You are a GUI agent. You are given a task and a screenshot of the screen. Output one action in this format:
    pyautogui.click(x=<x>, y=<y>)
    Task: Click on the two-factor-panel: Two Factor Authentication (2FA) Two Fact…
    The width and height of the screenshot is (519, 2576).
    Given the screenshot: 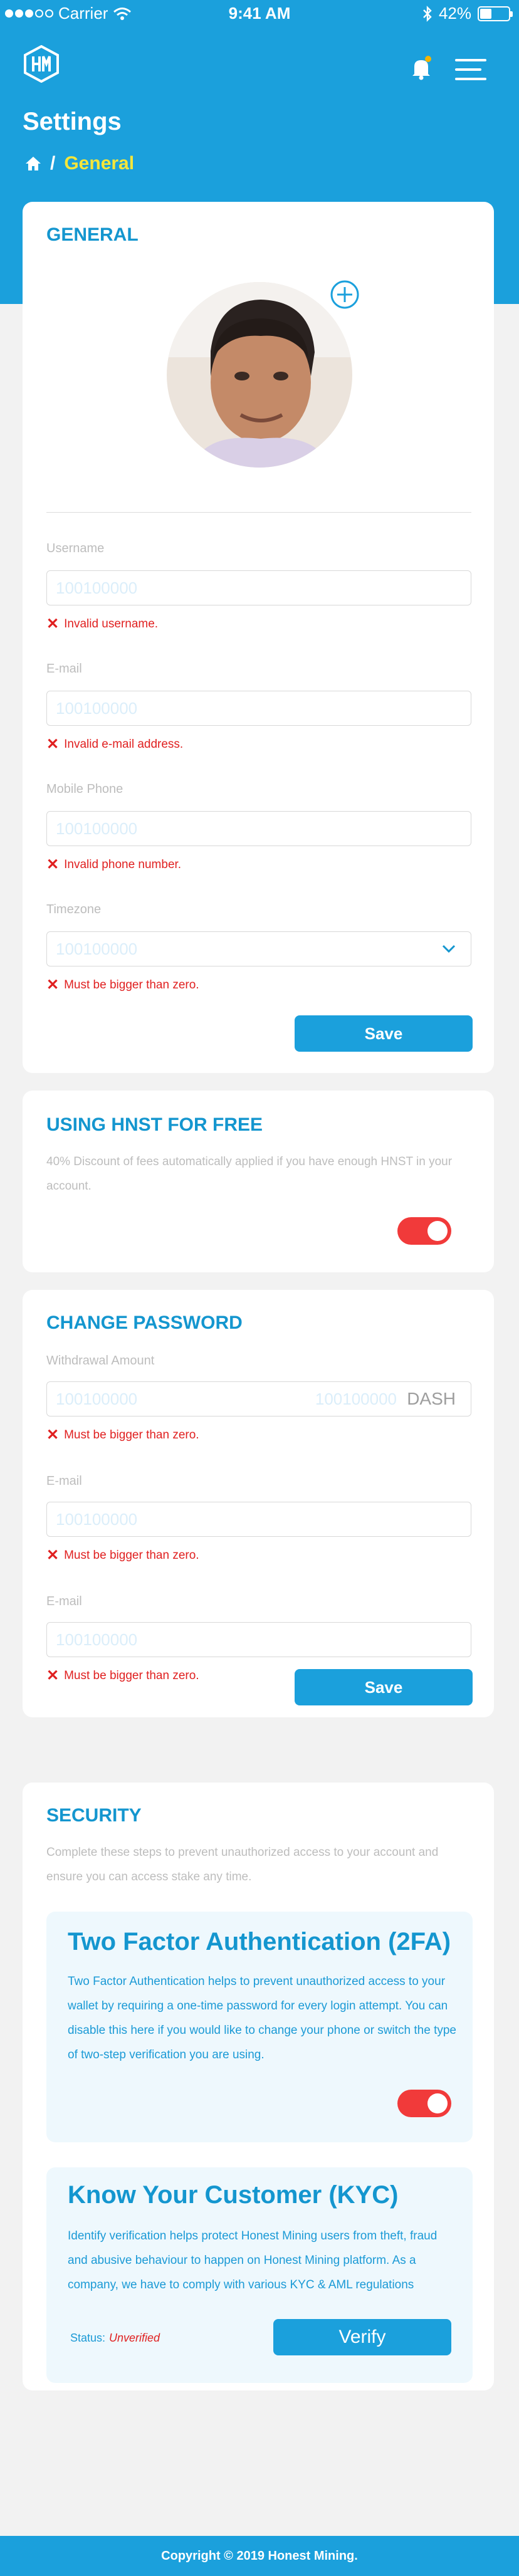 What is the action you would take?
    pyautogui.click(x=259, y=2027)
    